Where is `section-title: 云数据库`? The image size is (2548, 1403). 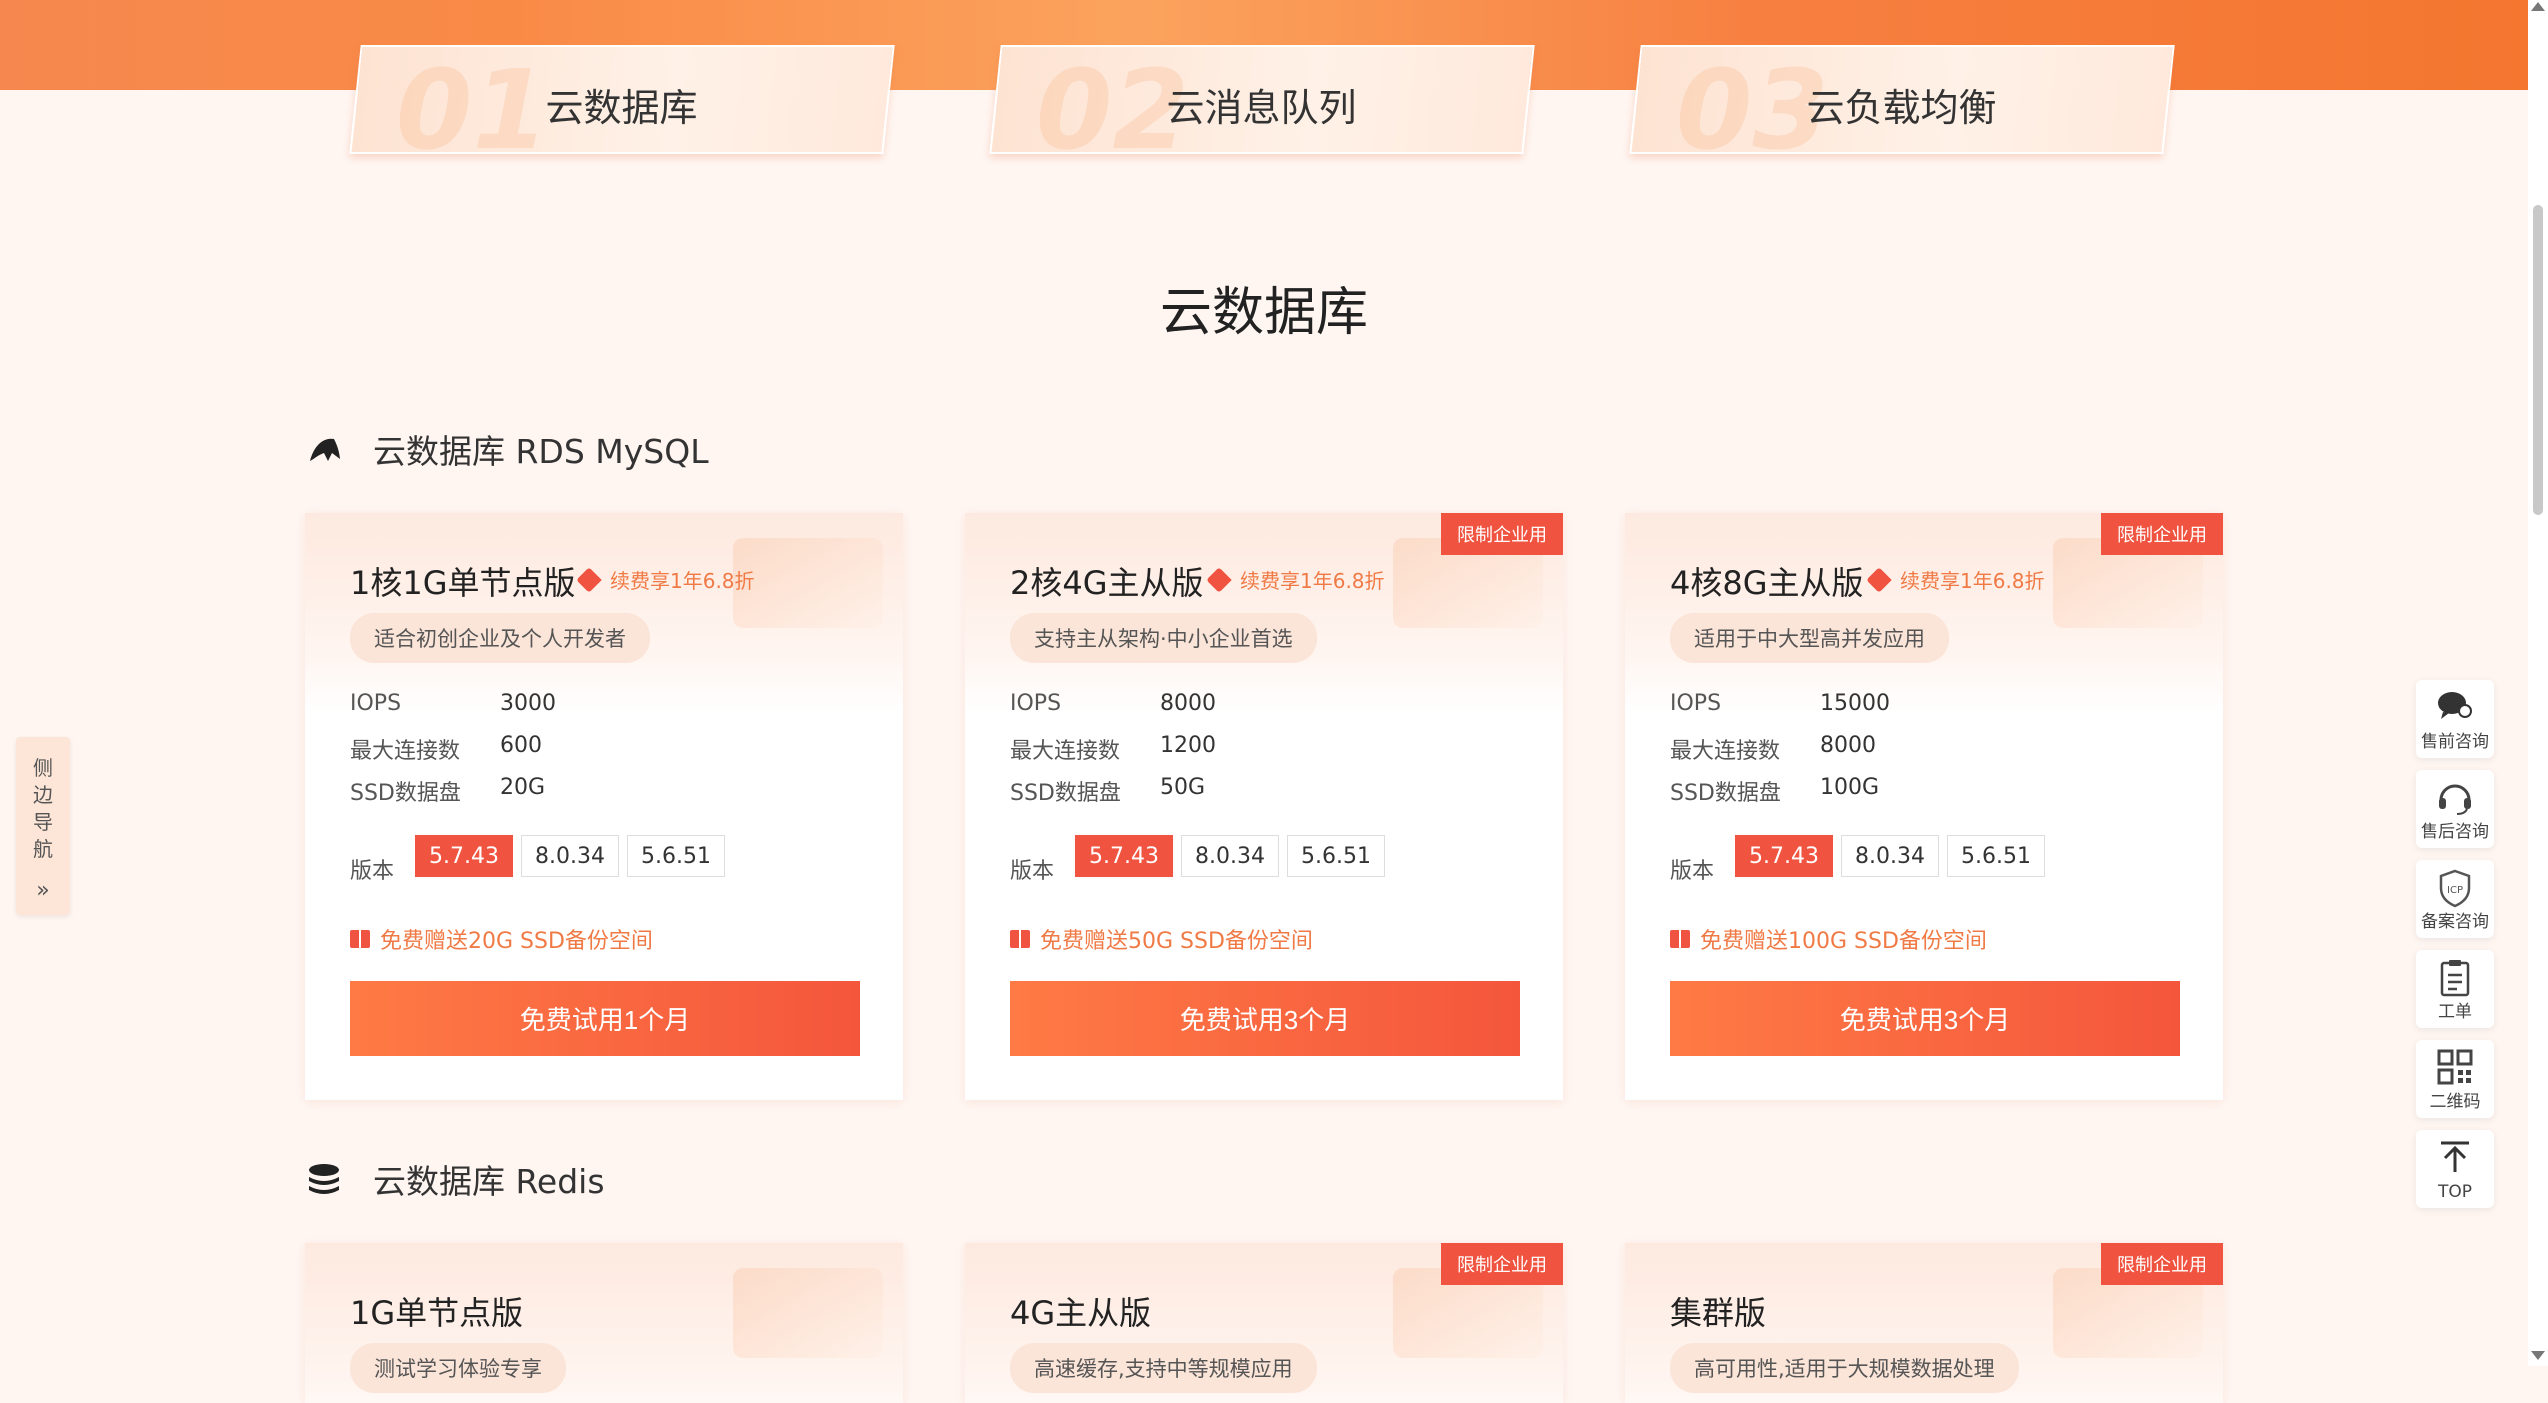 section-title: 云数据库 is located at coordinates (1263, 313).